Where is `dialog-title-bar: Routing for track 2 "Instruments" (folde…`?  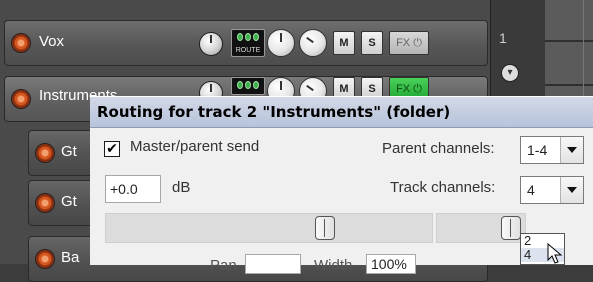
dialog-title-bar: Routing for track 2 "Instruments" (folde… is located at coordinates (341, 112).